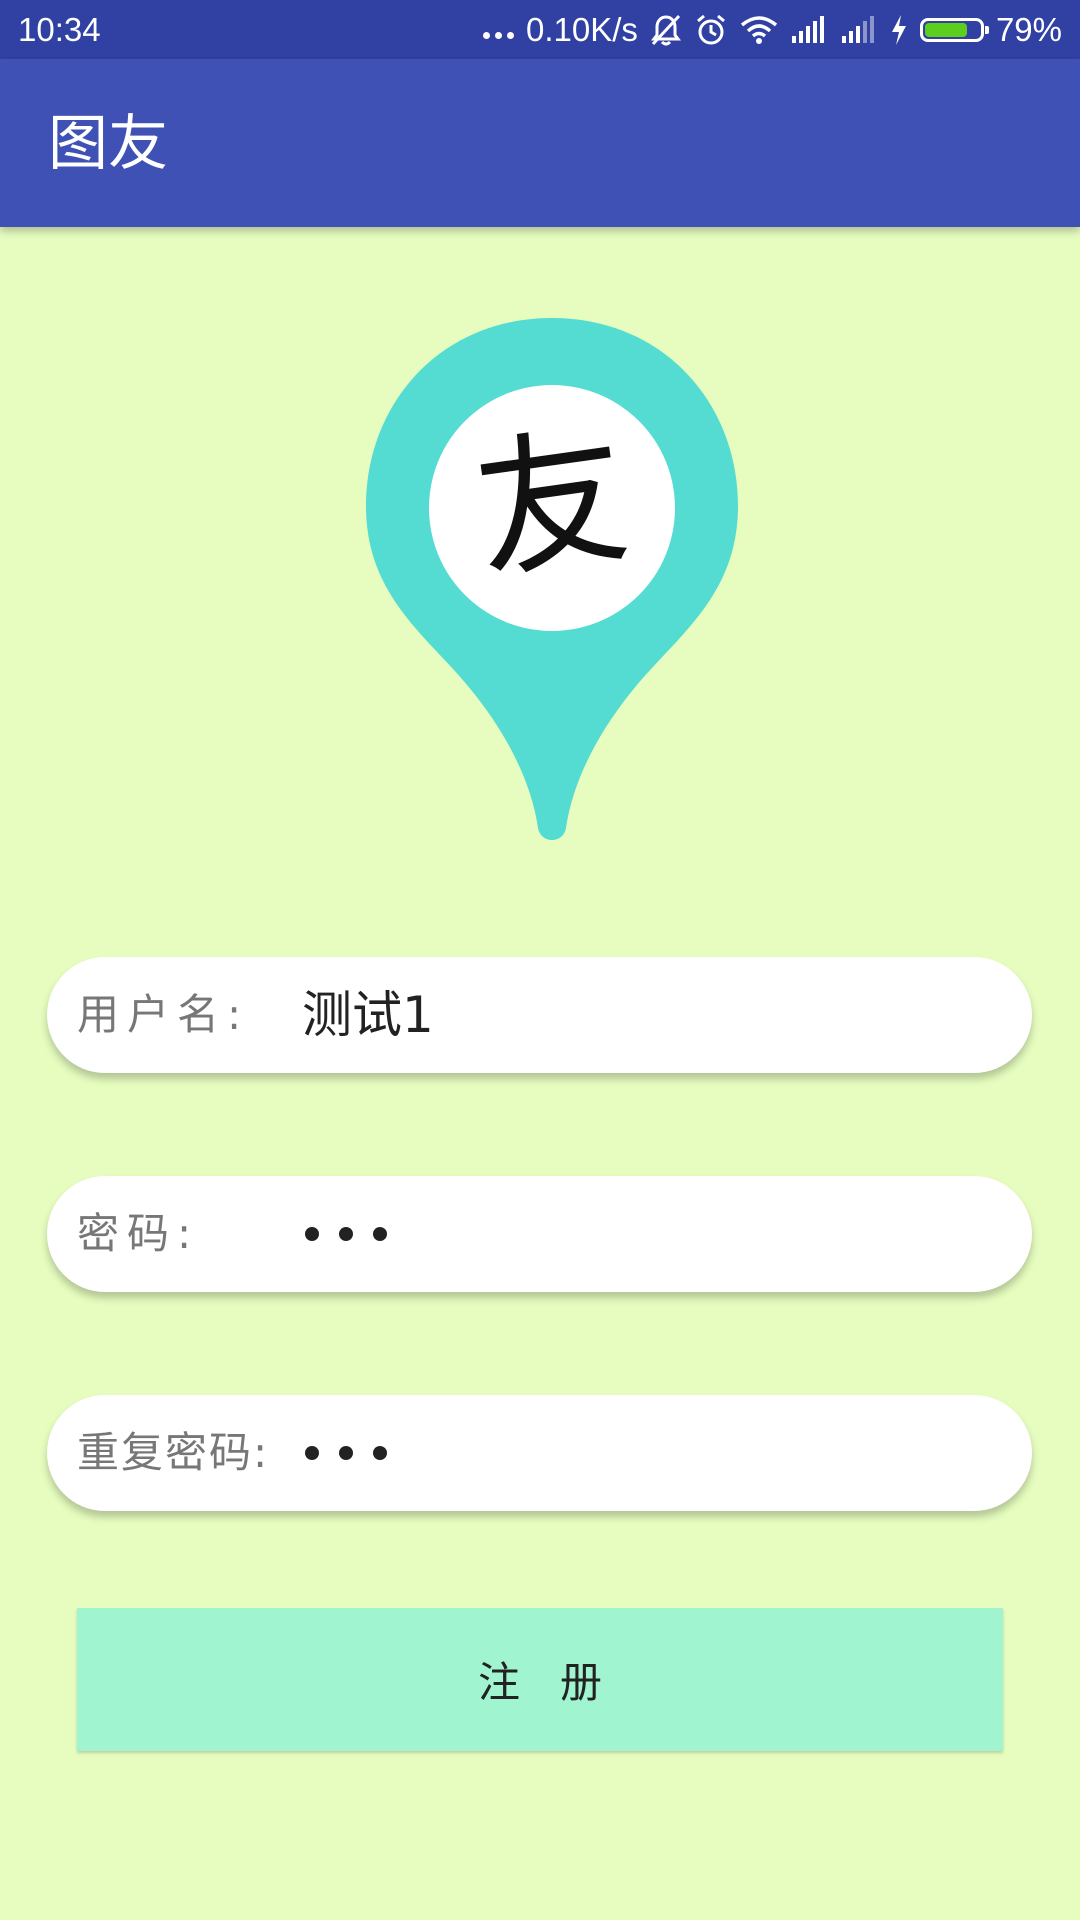 Image resolution: width=1080 pixels, height=1920 pixels. I want to click on wifi-icon, so click(759, 30).